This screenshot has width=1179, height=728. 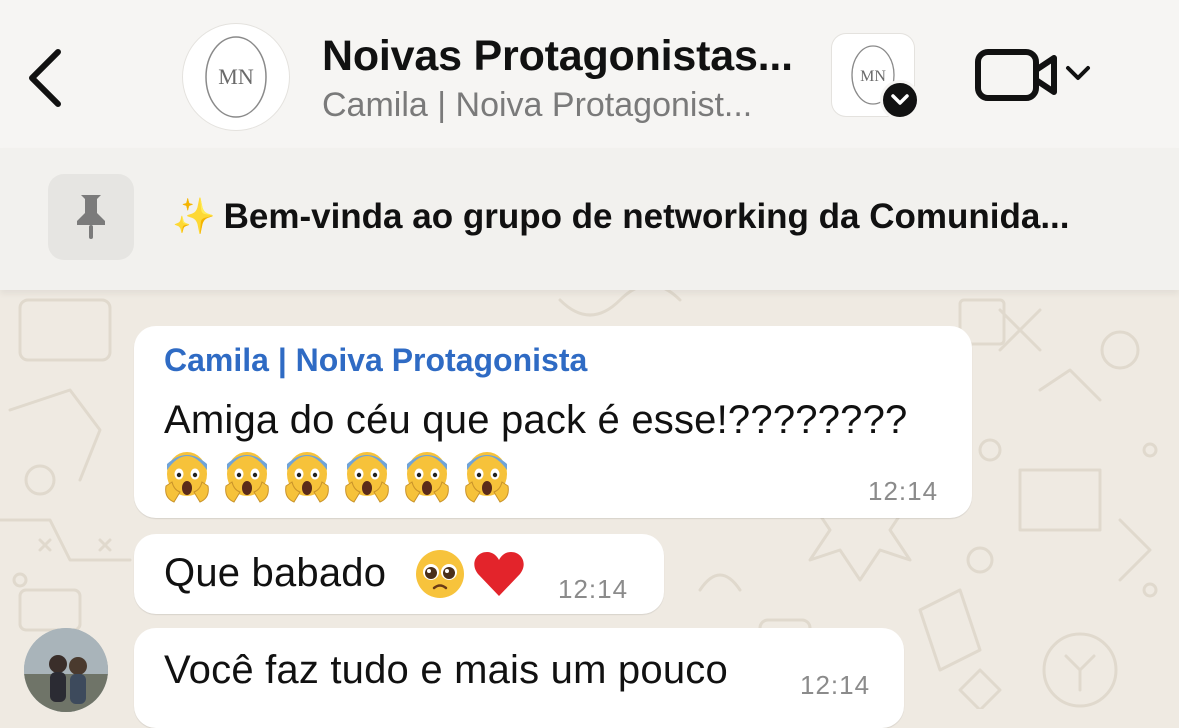 I want to click on message-text: Amiga do céu que pack é esse!????????, so click(x=536, y=420).